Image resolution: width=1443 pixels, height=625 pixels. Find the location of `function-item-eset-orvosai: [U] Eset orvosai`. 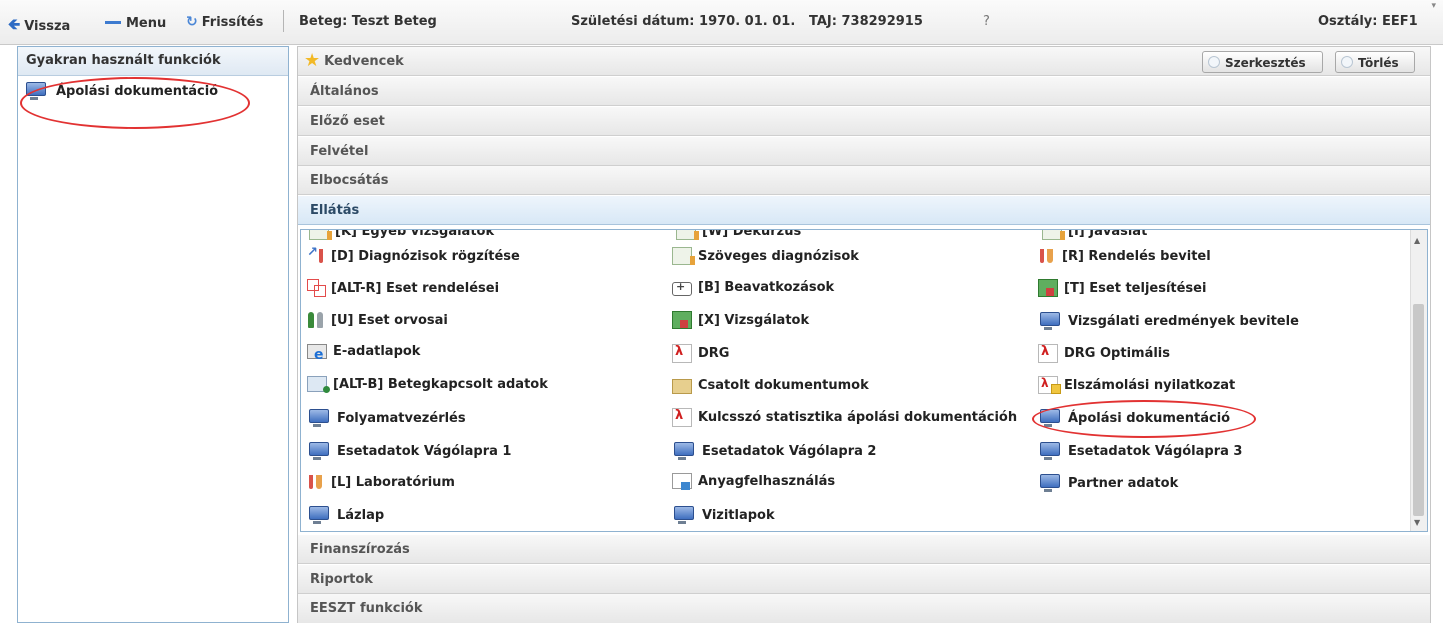

function-item-eset-orvosai: [U] Eset orvosai is located at coordinates (377, 320).